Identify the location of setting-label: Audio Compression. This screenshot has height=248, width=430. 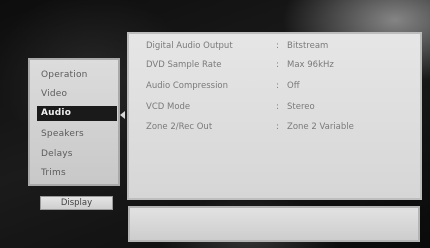
(187, 86).